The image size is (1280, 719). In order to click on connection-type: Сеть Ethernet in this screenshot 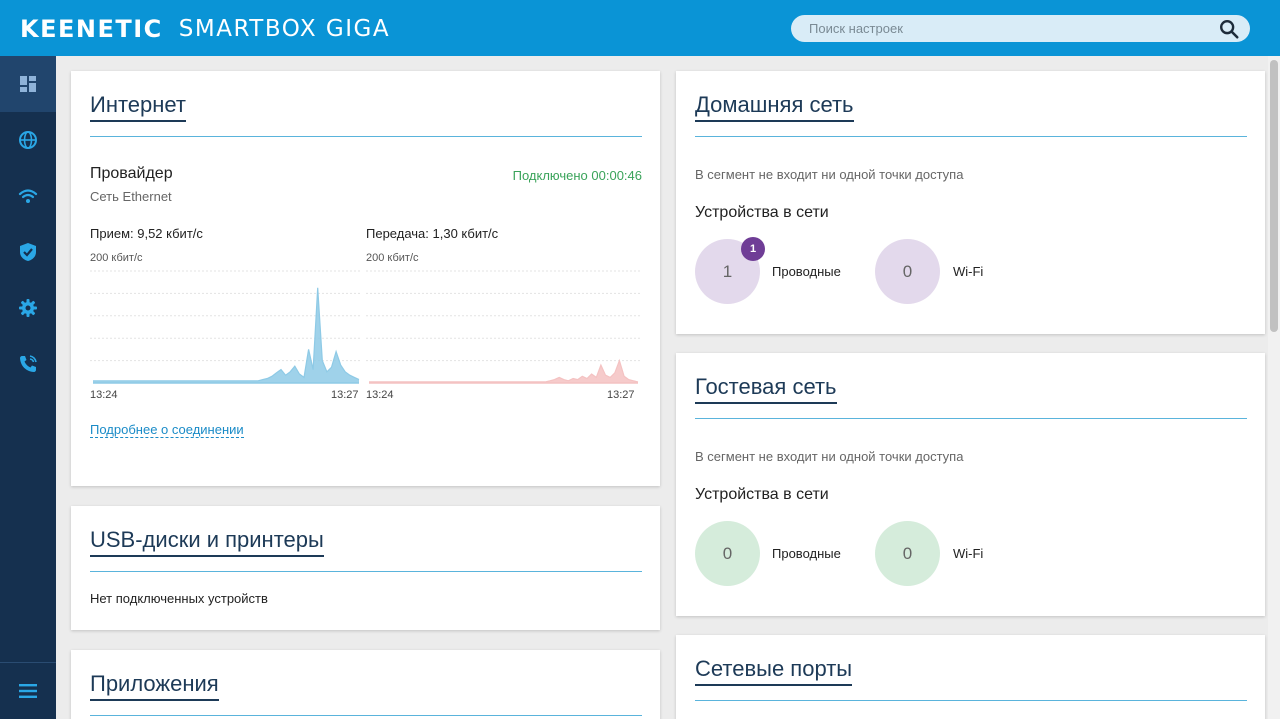, I will do `click(131, 196)`.